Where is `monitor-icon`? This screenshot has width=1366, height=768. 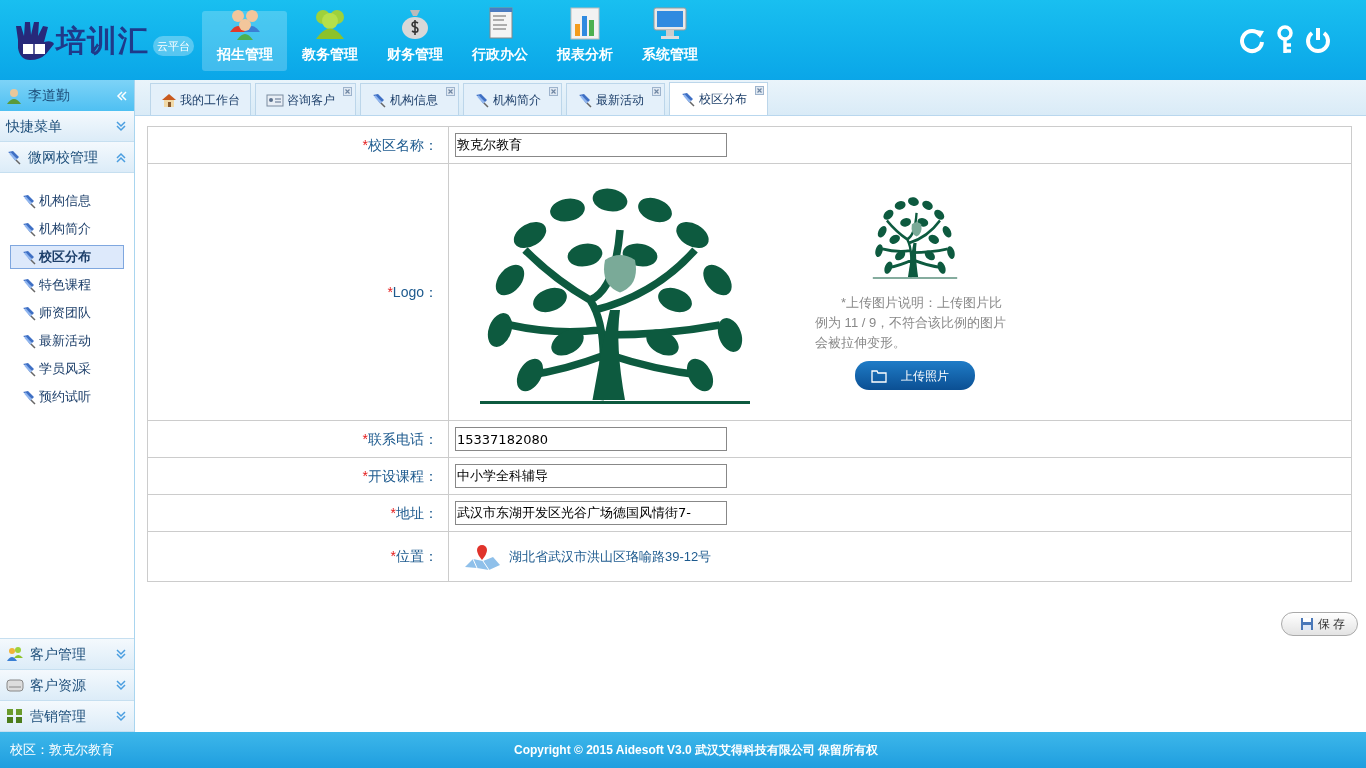
monitor-icon is located at coordinates (669, 23).